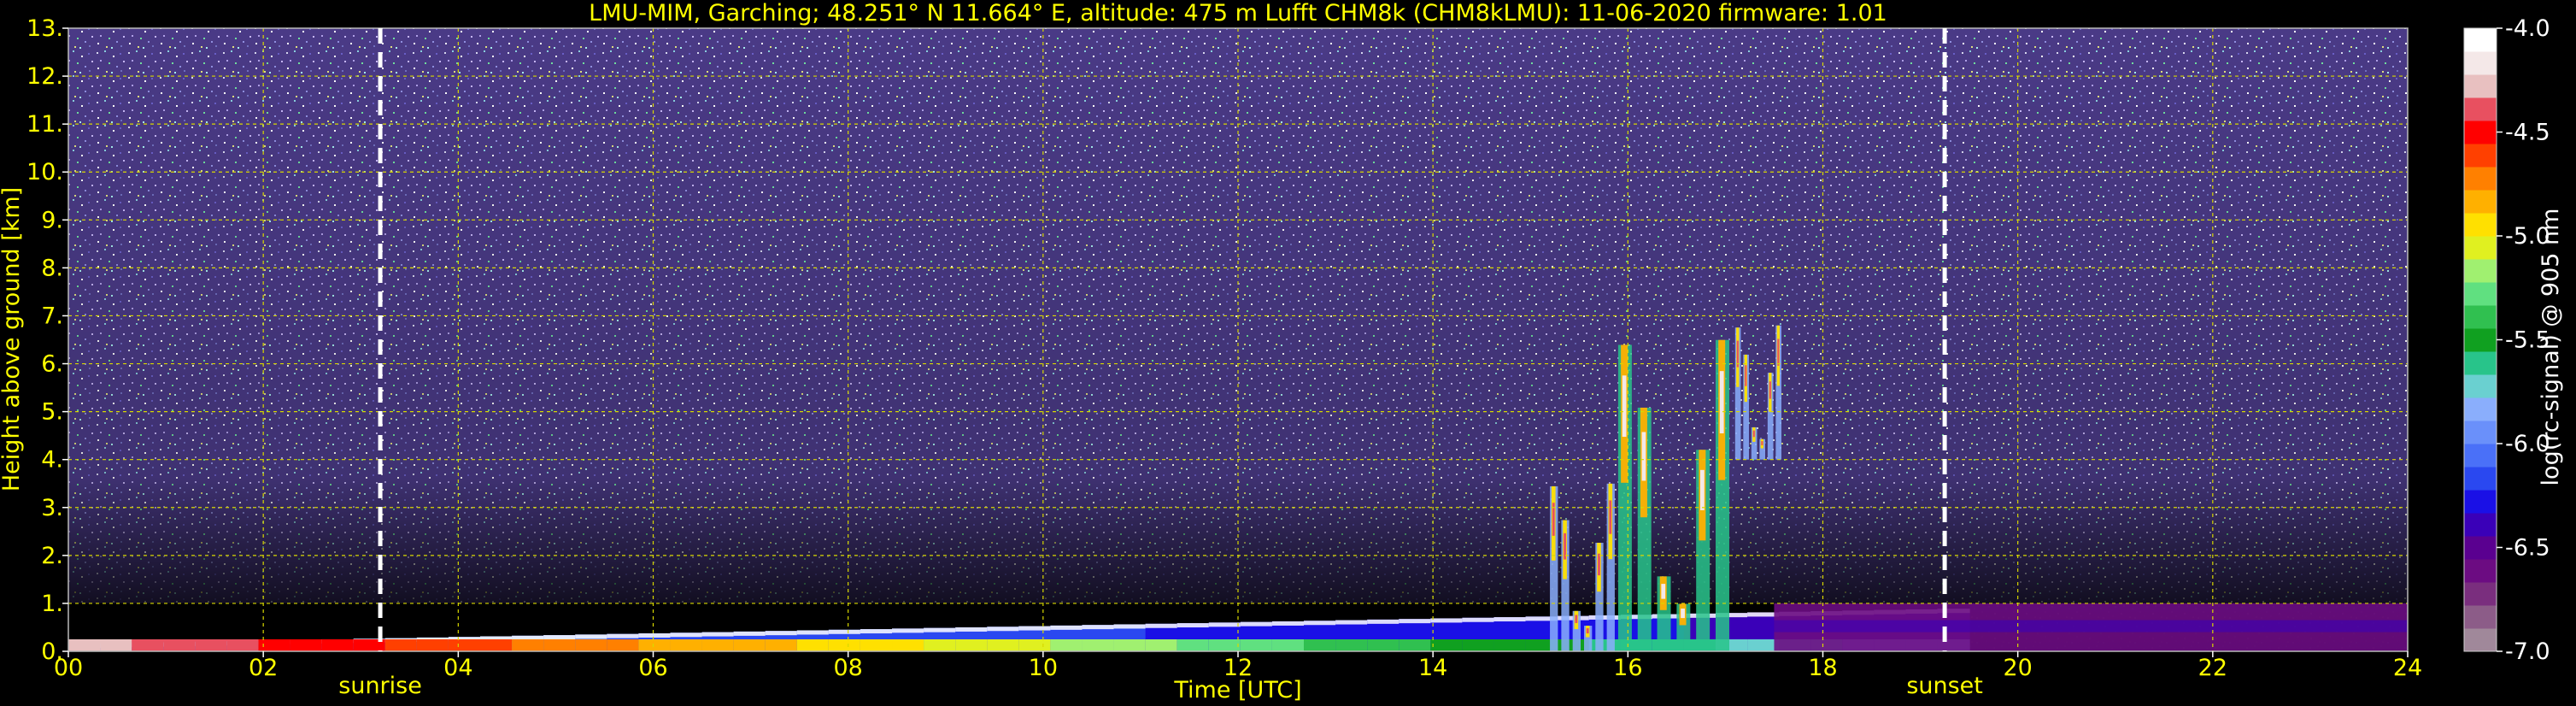 The height and width of the screenshot is (706, 2576). What do you see at coordinates (52, 412) in the screenshot?
I see `y-tick-label: 5.` at bounding box center [52, 412].